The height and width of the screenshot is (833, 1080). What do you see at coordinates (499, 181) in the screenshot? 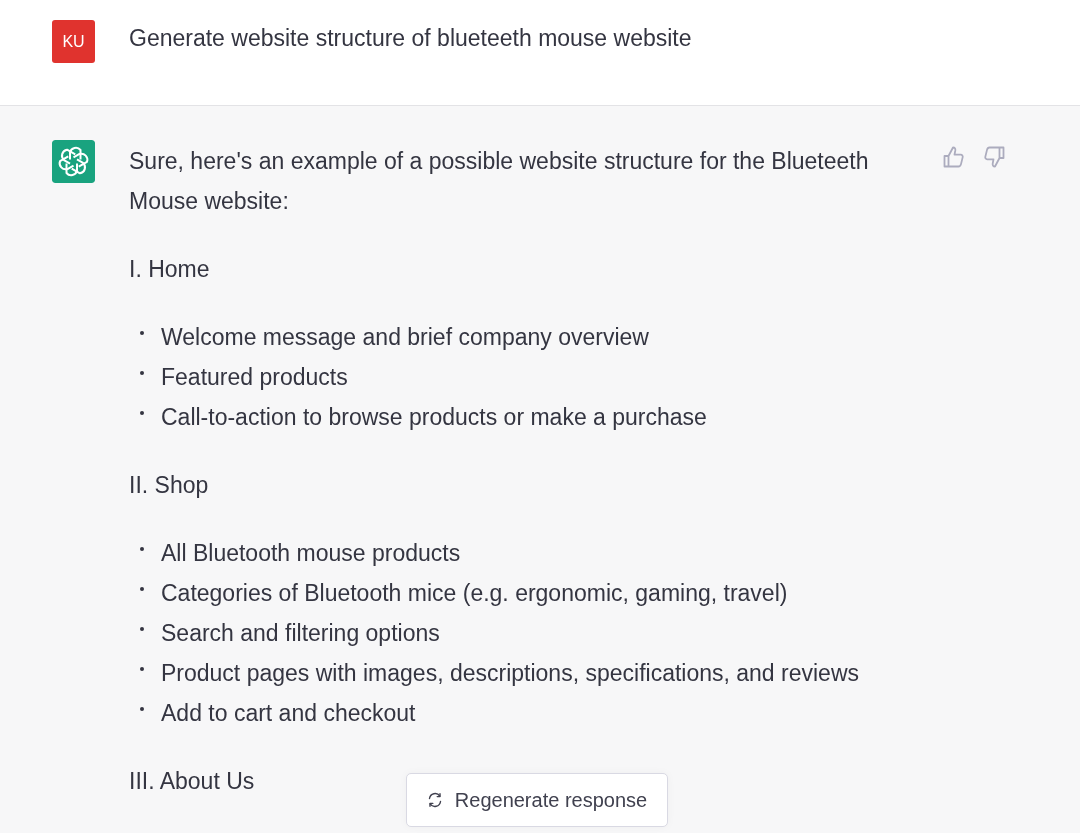
I see `response-paragraph: Sure, here's an example of a possible website structure for the Blueteeth Mouse website:` at bounding box center [499, 181].